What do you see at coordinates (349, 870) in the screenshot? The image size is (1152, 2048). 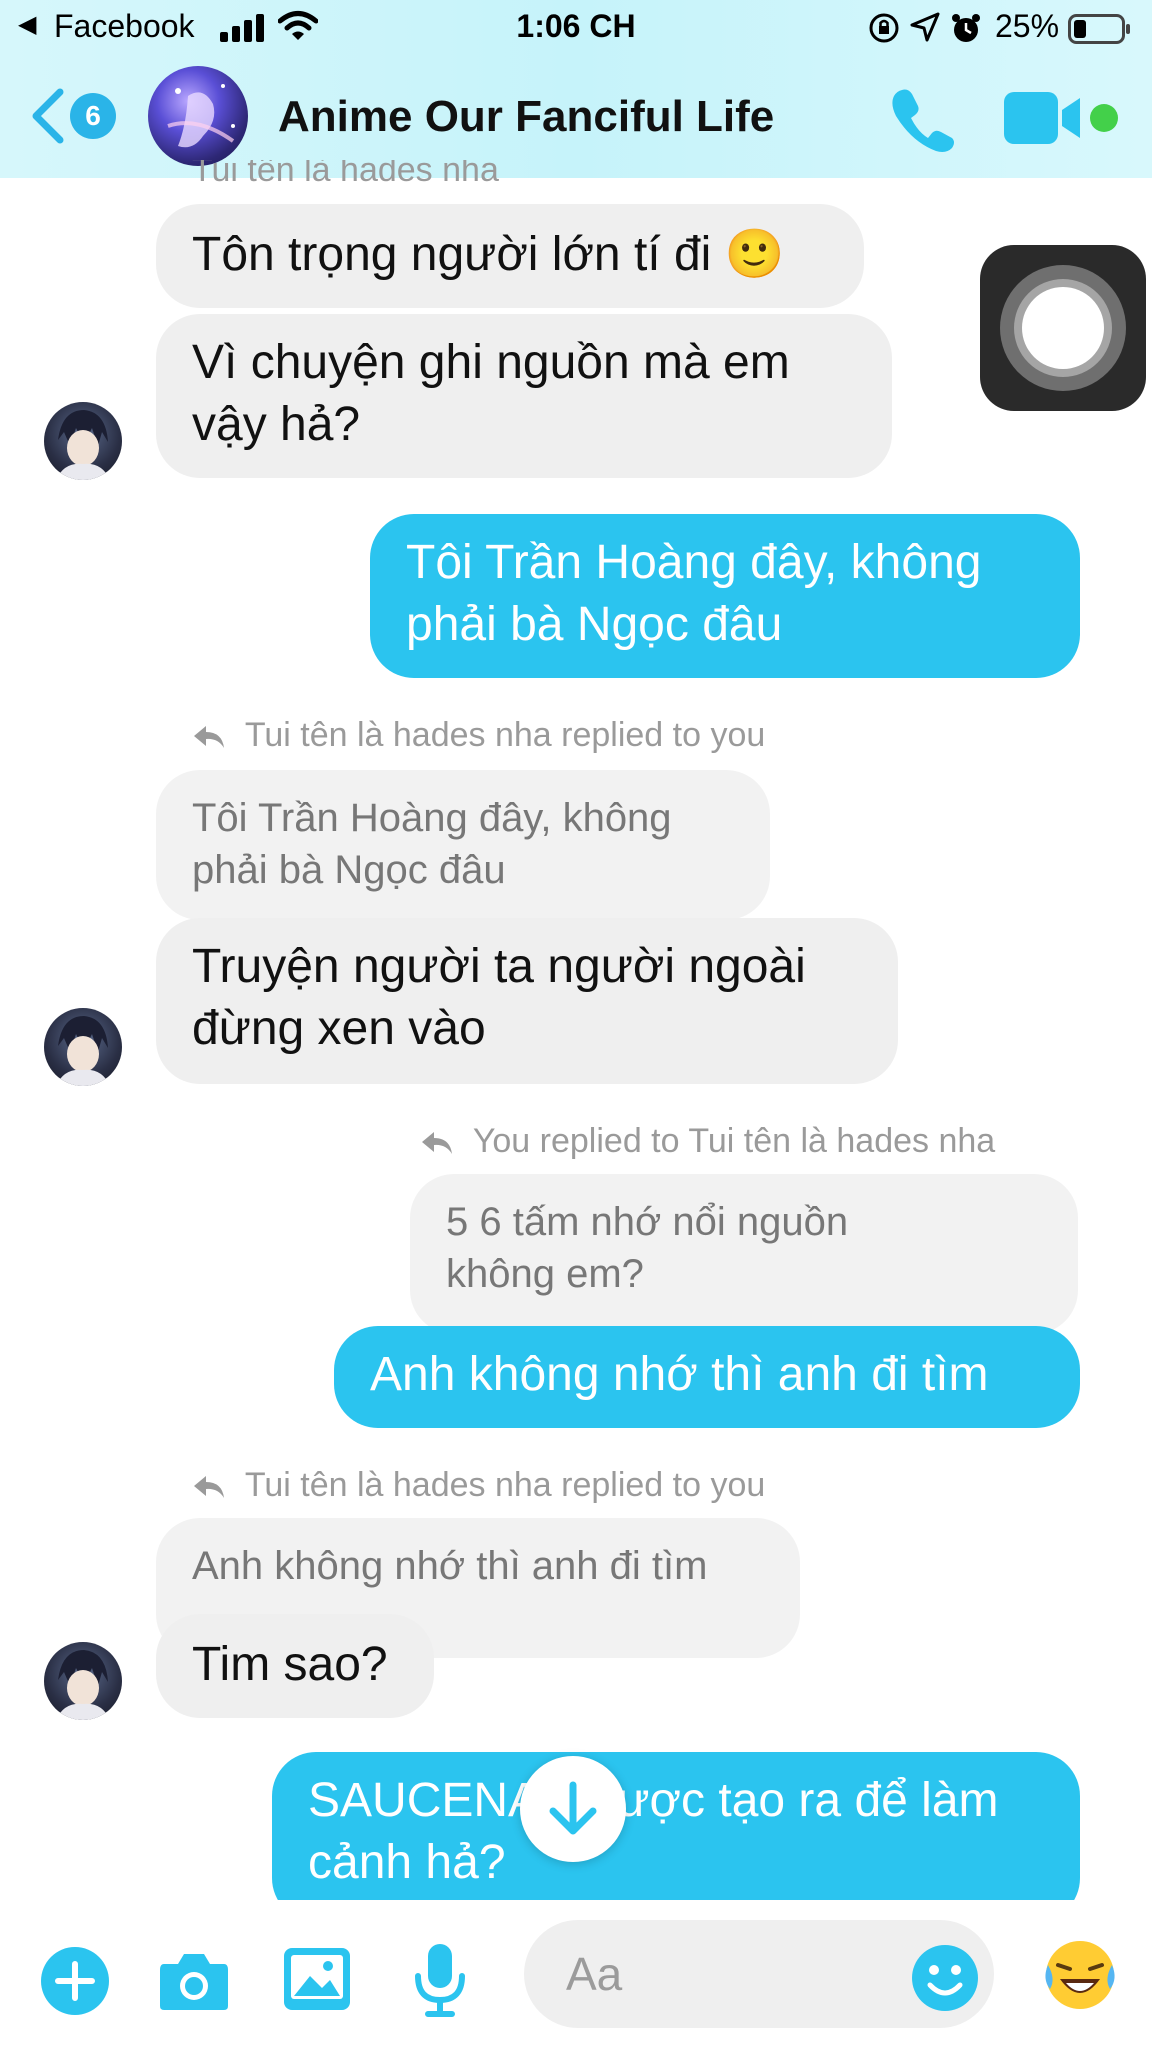 I see `quoted-text-line: phải bà Ngọc đâu` at bounding box center [349, 870].